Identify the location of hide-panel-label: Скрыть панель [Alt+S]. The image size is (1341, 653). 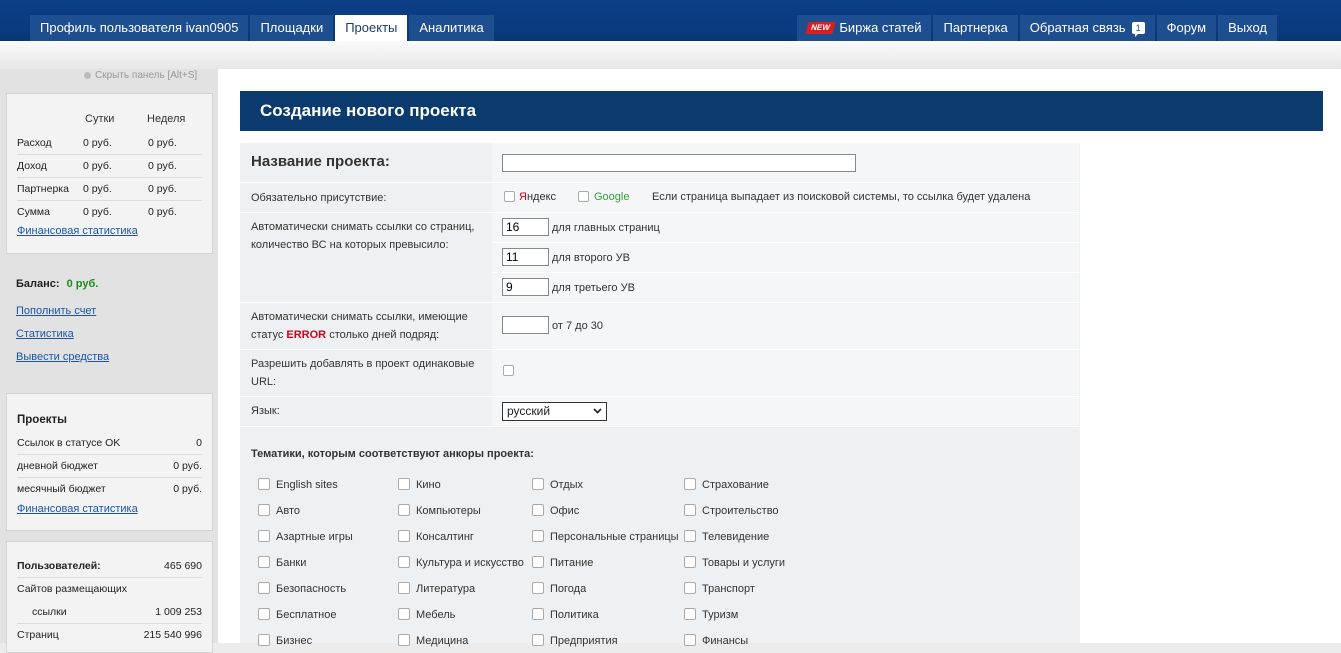
(146, 75).